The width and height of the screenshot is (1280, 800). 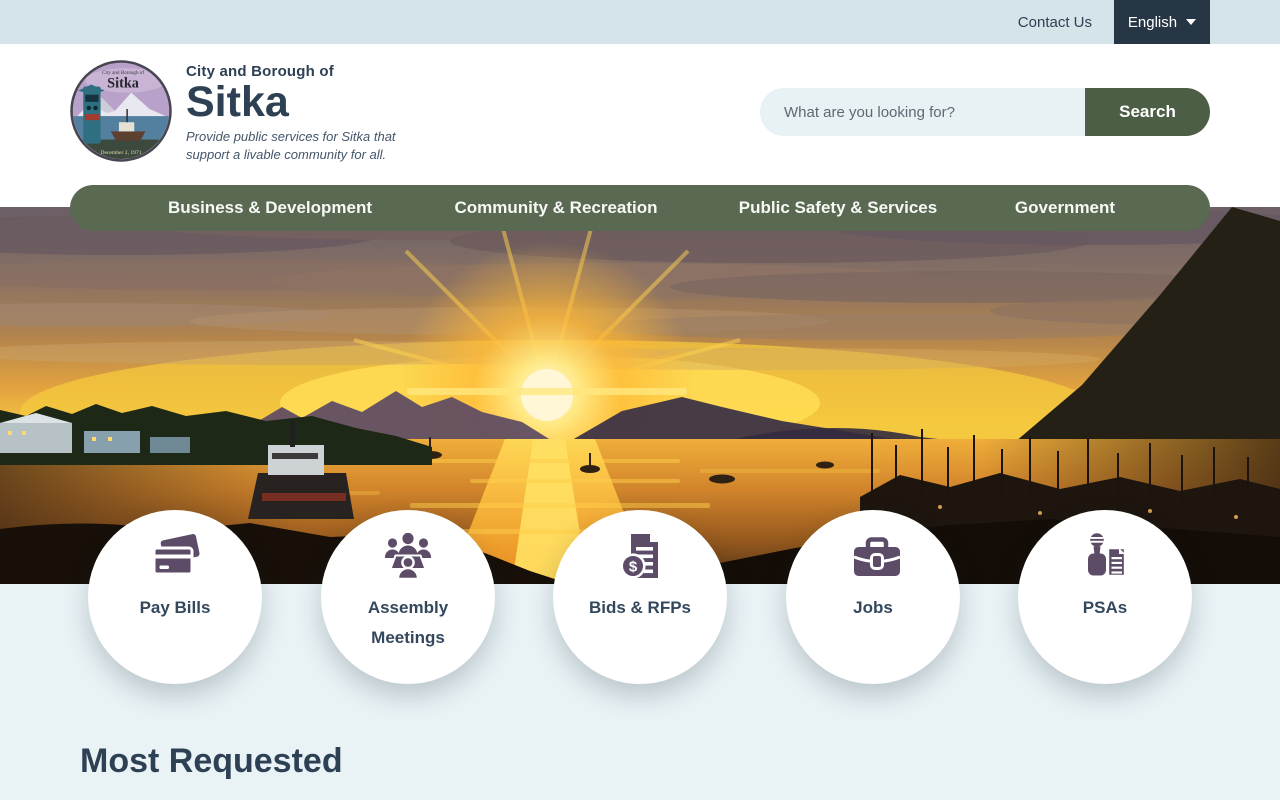 What do you see at coordinates (175, 607) in the screenshot?
I see `quick-link-label: Pay Bills` at bounding box center [175, 607].